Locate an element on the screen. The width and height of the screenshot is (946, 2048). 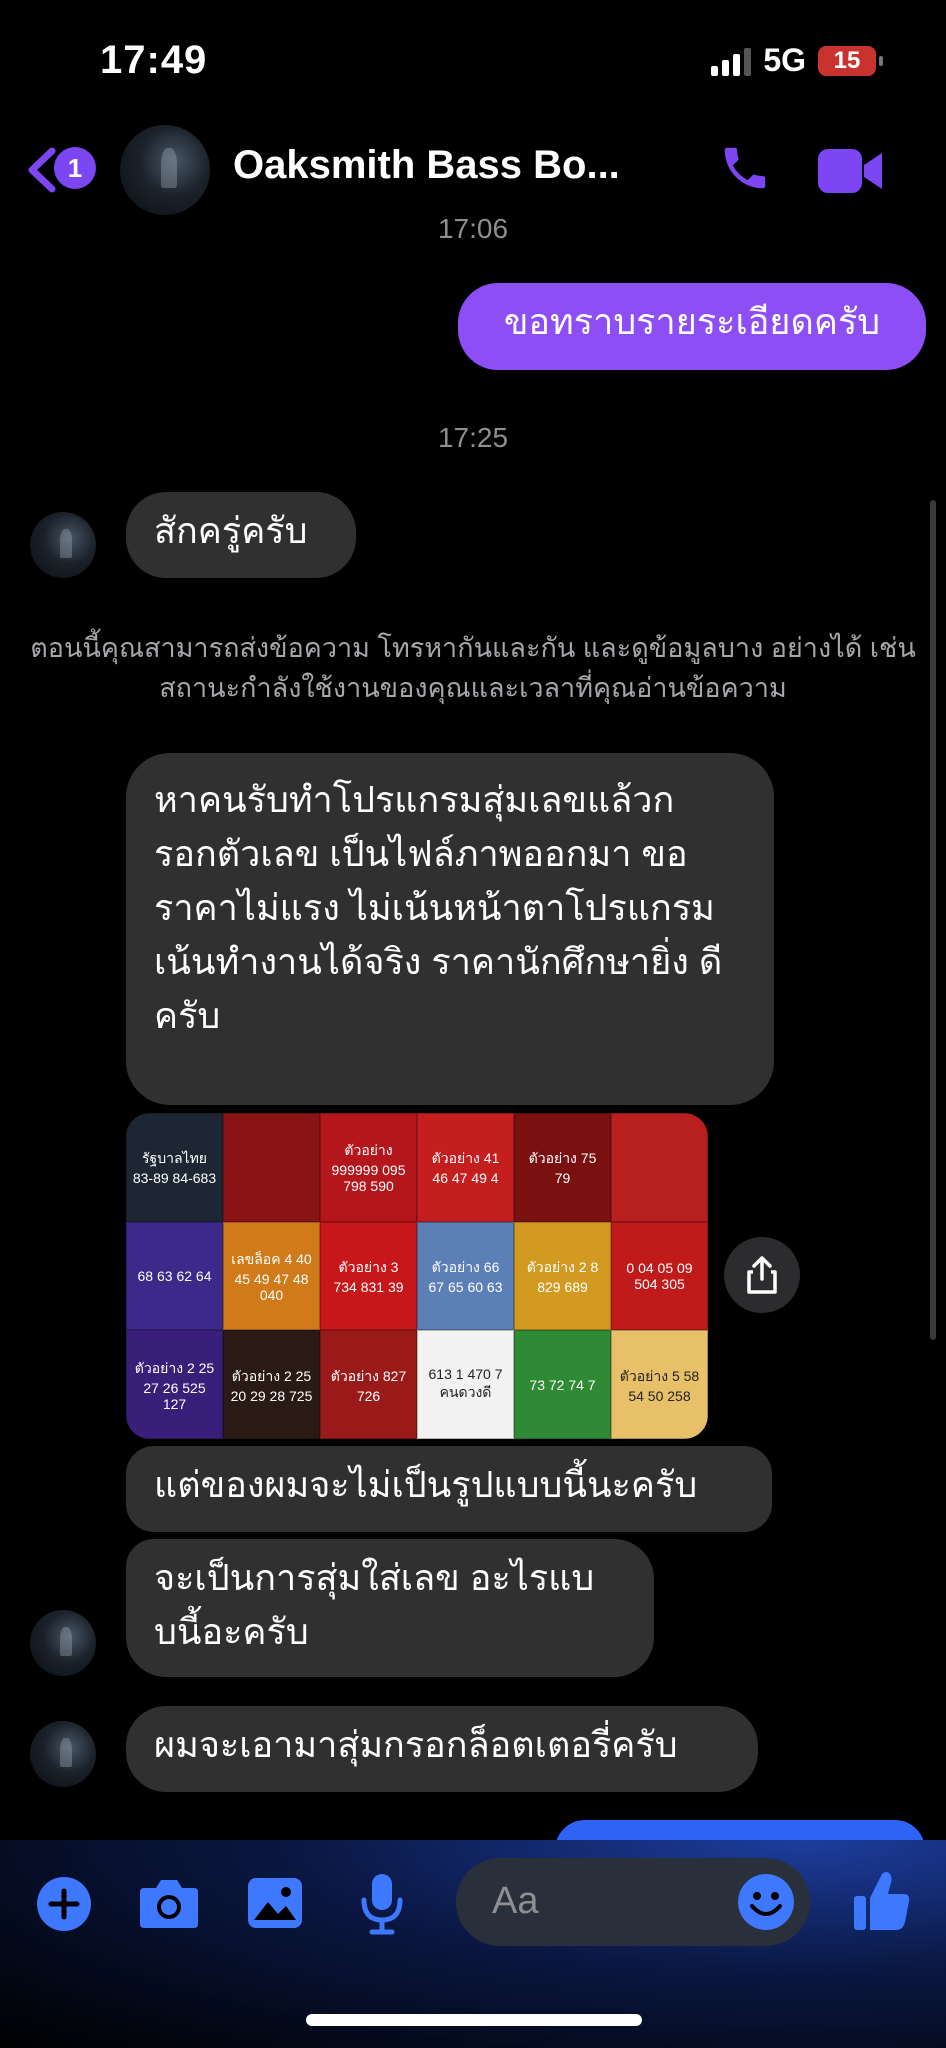
incoming-message: ผมจะเอามาสุ่มกรอกล็อตเตอรี่ครับ is located at coordinates (442, 1749).